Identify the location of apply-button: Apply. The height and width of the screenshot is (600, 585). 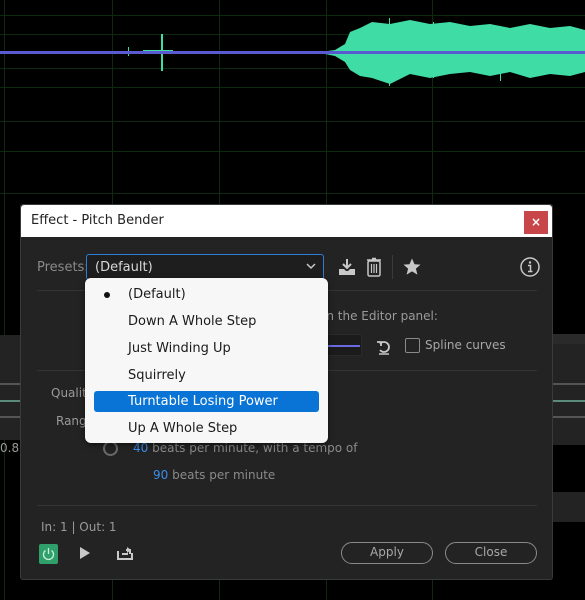
(387, 553).